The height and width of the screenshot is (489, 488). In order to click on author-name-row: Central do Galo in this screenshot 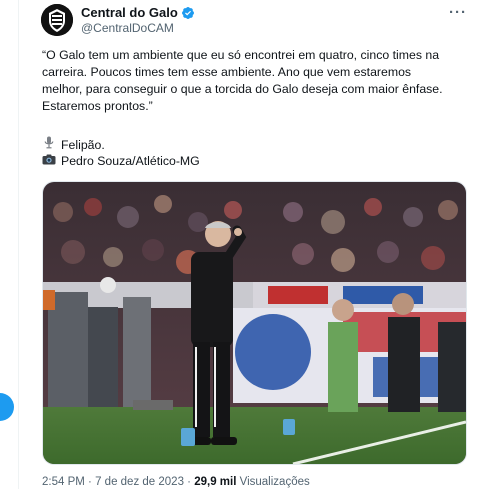, I will do `click(138, 12)`.